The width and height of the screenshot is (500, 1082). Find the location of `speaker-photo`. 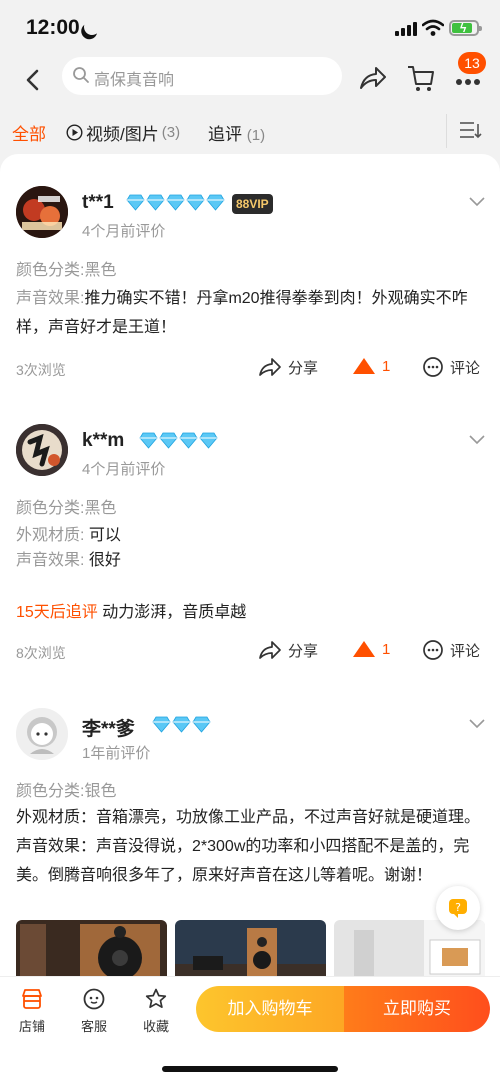

speaker-photo is located at coordinates (91, 950).